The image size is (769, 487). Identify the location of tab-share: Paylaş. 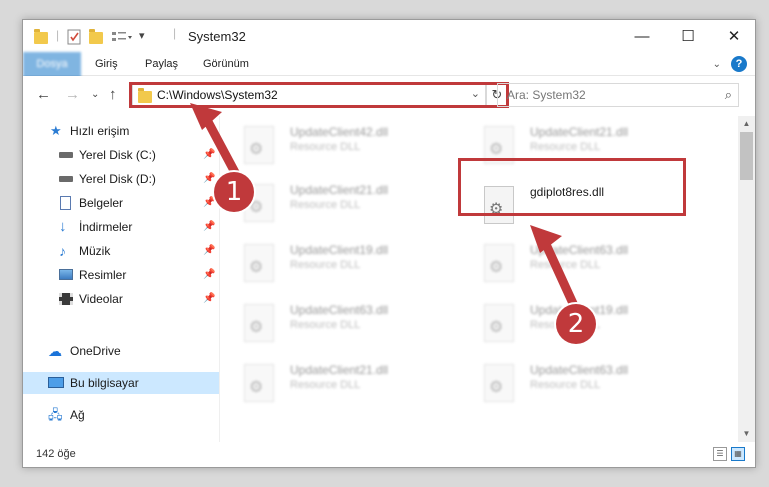
(161, 64).